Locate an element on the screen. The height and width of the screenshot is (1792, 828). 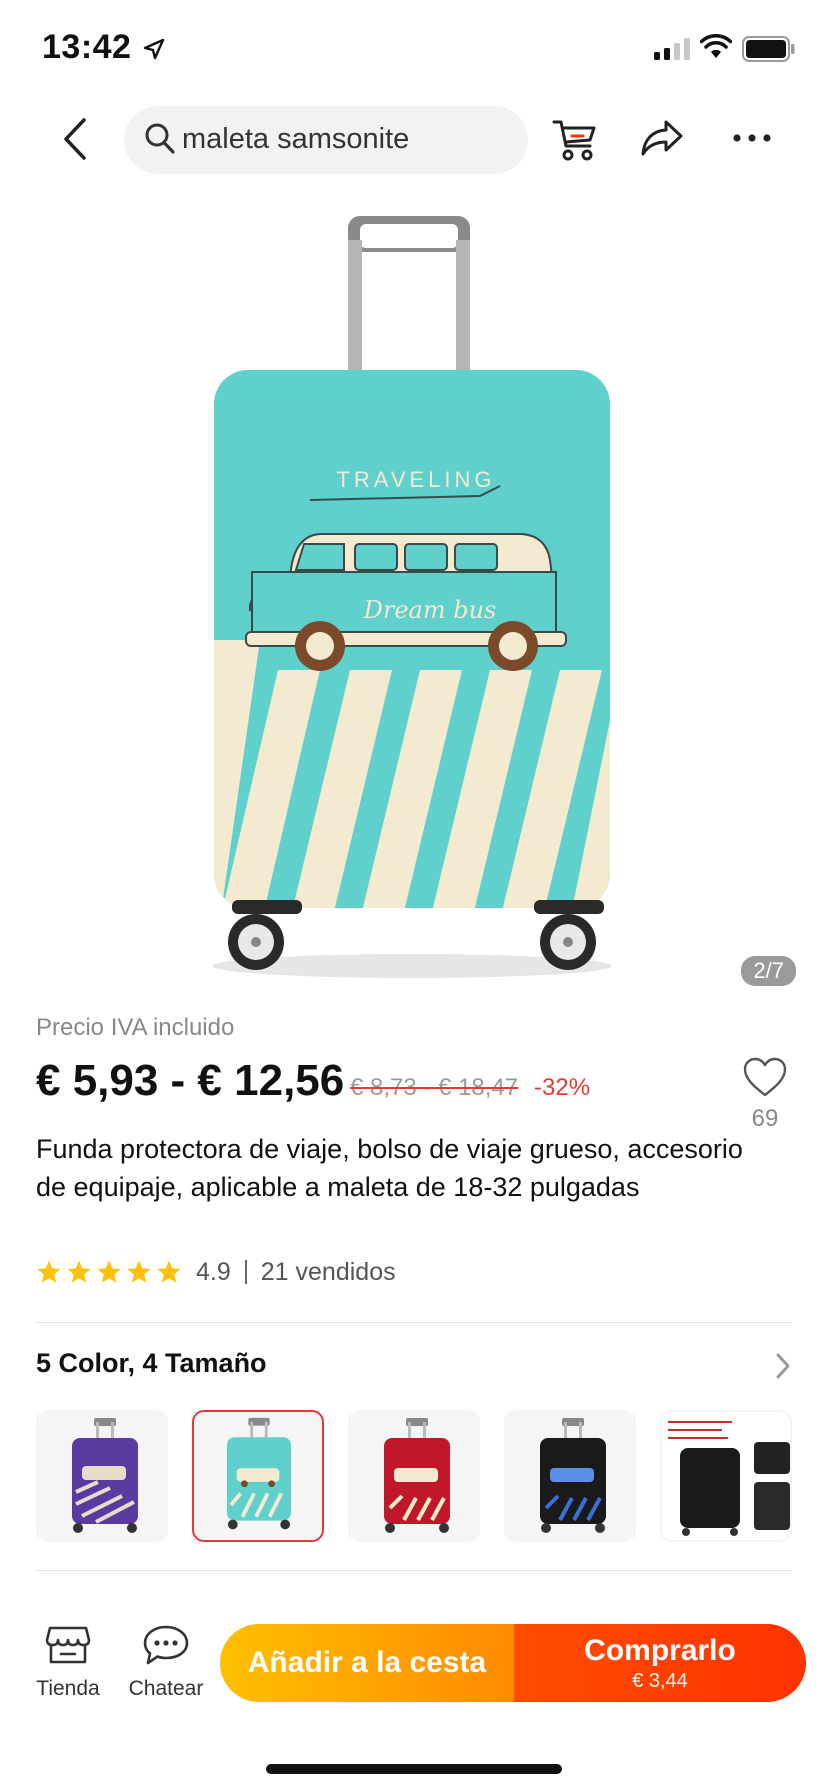
variant-thumb-red is located at coordinates (414, 1476).